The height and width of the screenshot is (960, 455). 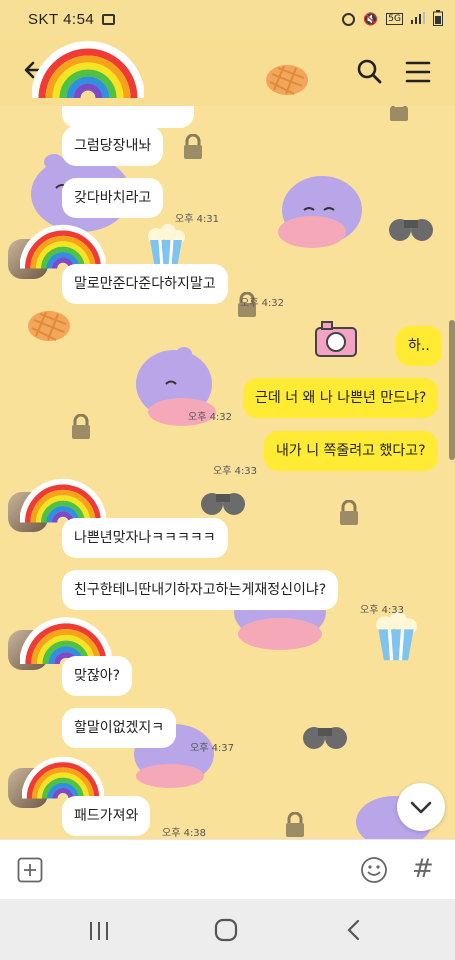 I want to click on message-bubble: 친구한테니딴내기하자고하는게재정신이냐?, so click(x=200, y=590).